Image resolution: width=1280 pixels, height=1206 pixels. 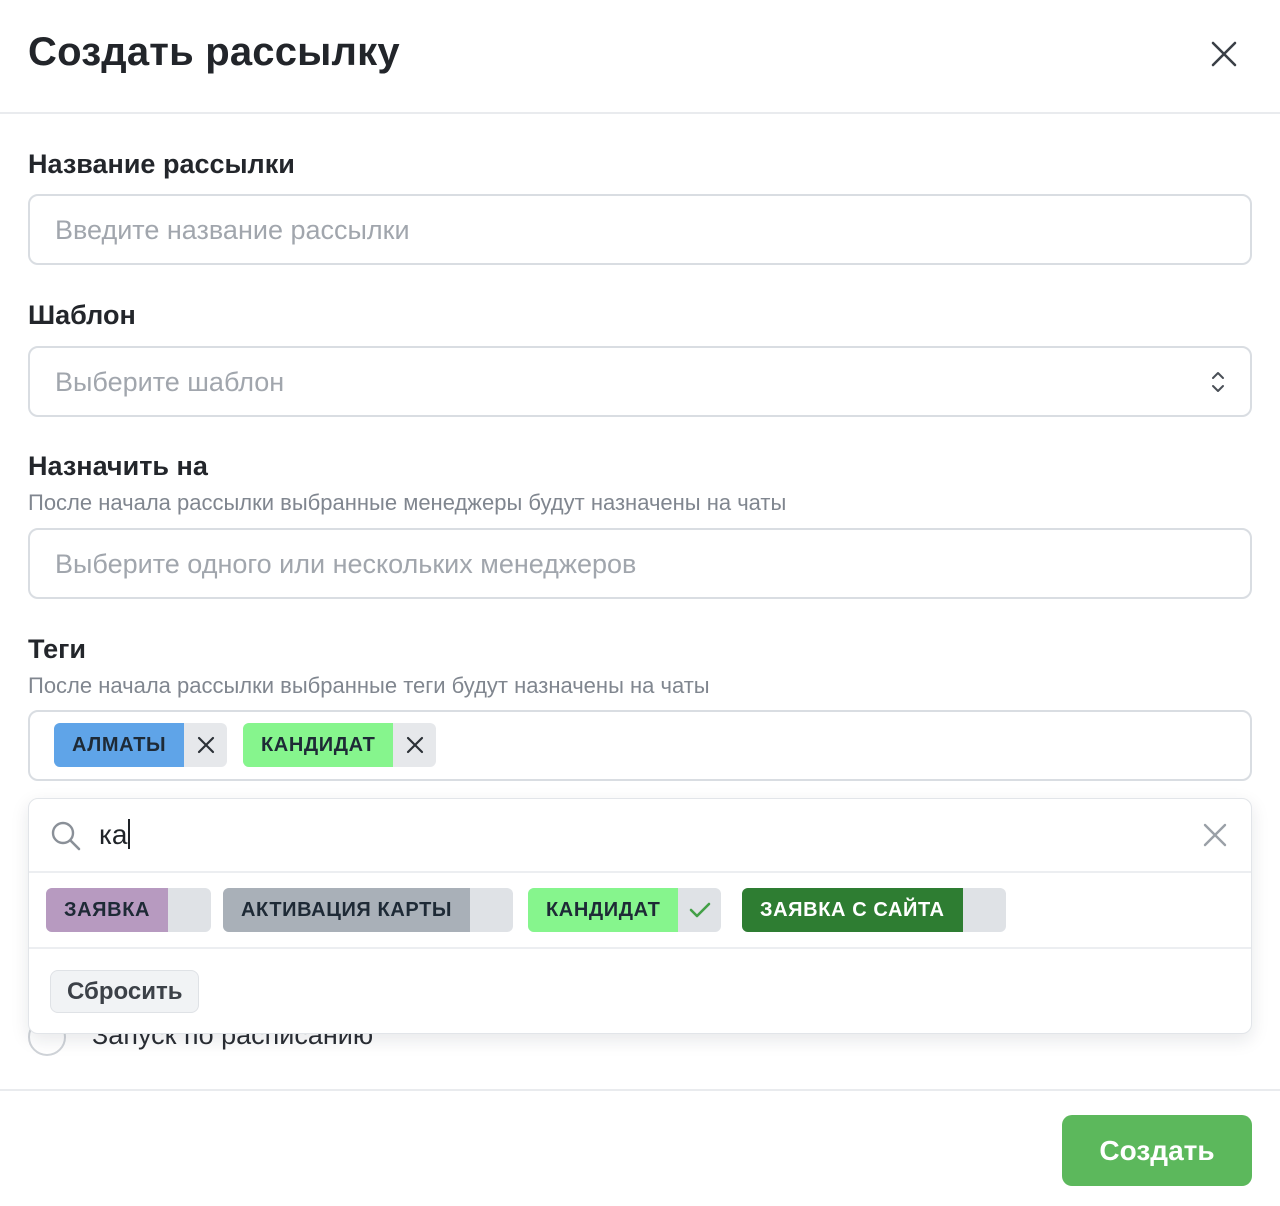 What do you see at coordinates (119, 745) in the screenshot?
I see `selected-tag-label: АЛМАТЫ` at bounding box center [119, 745].